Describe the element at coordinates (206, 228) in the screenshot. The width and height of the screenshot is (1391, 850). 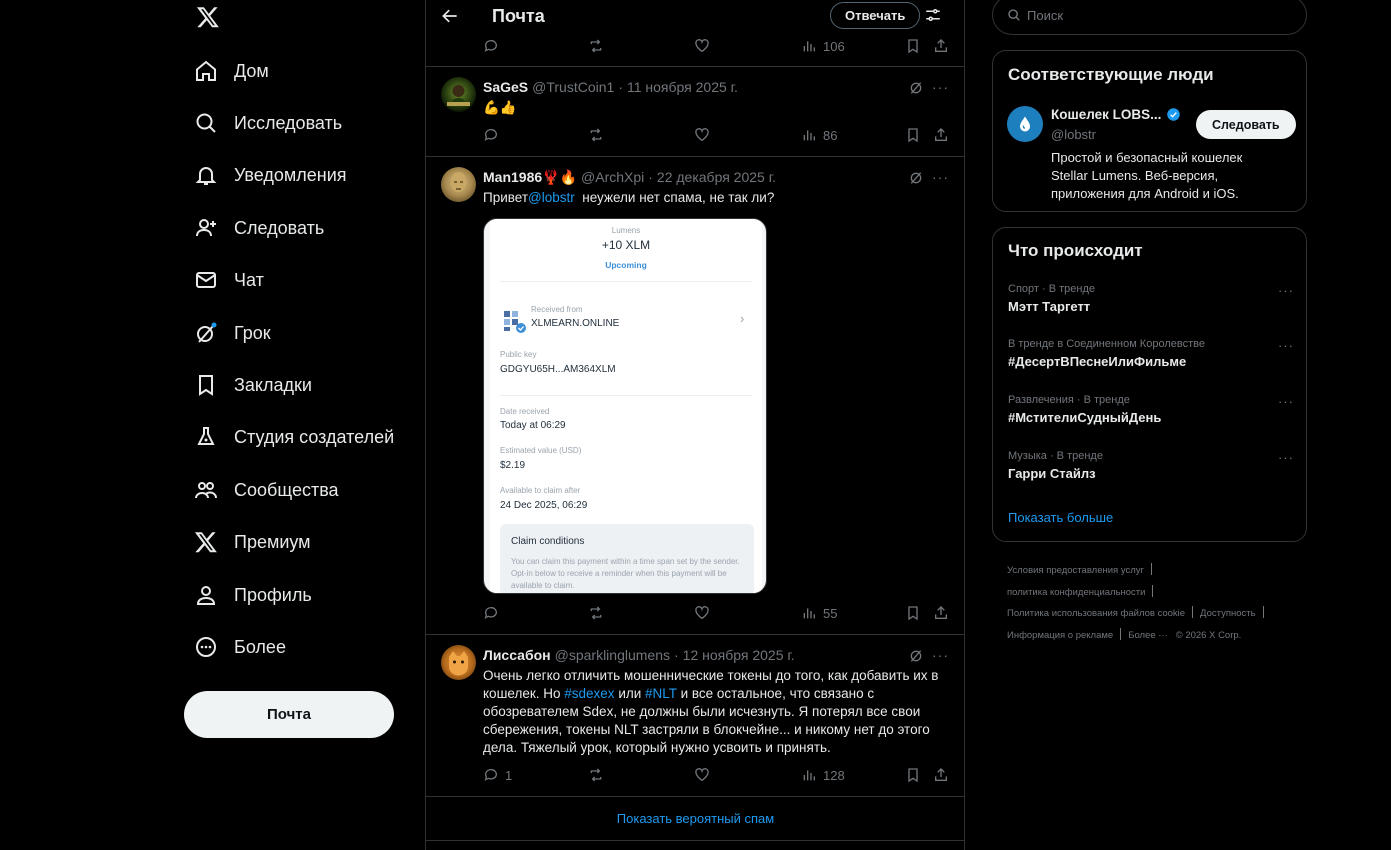
I see `add-user-icon` at that location.